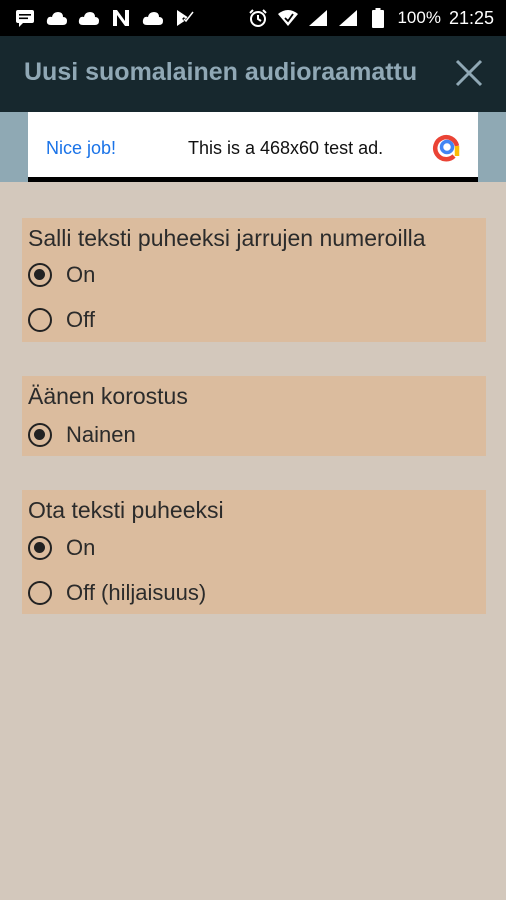 The width and height of the screenshot is (506, 900). Describe the element at coordinates (419, 17) in the screenshot. I see `battery-percent: 100%` at that location.